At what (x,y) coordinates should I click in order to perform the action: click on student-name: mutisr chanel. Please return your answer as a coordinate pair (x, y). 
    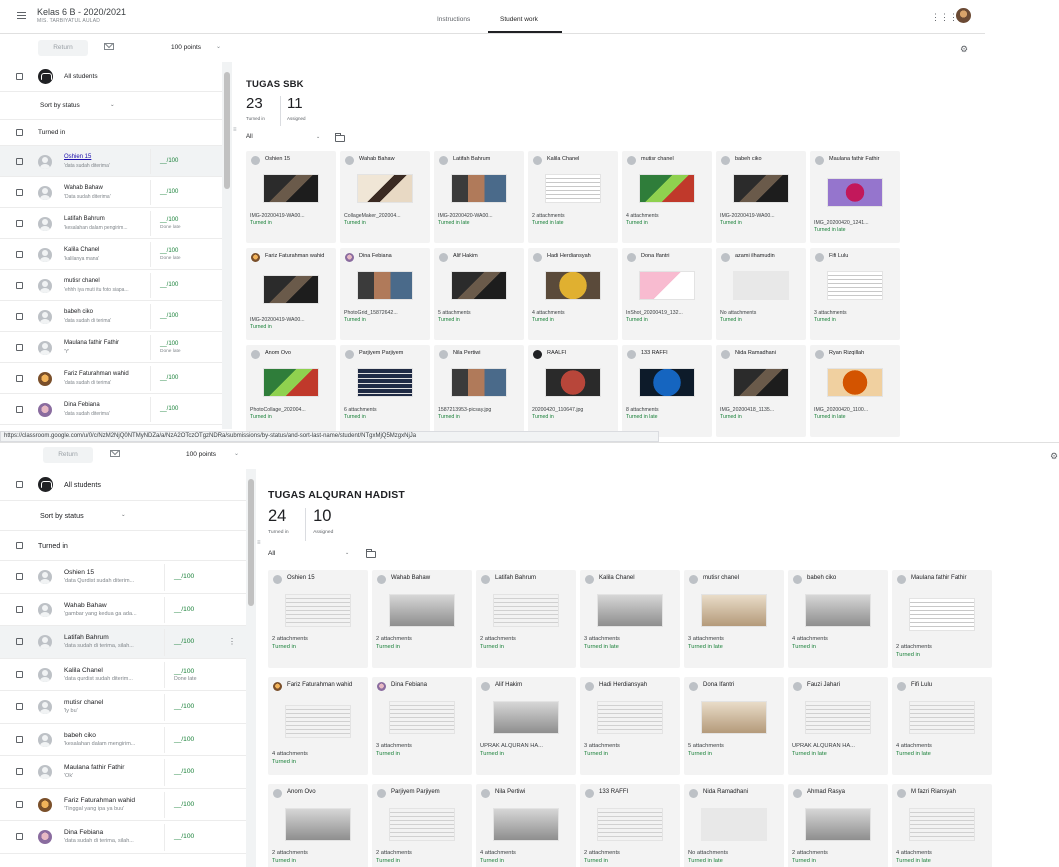
    Looking at the image, I should click on (83, 702).